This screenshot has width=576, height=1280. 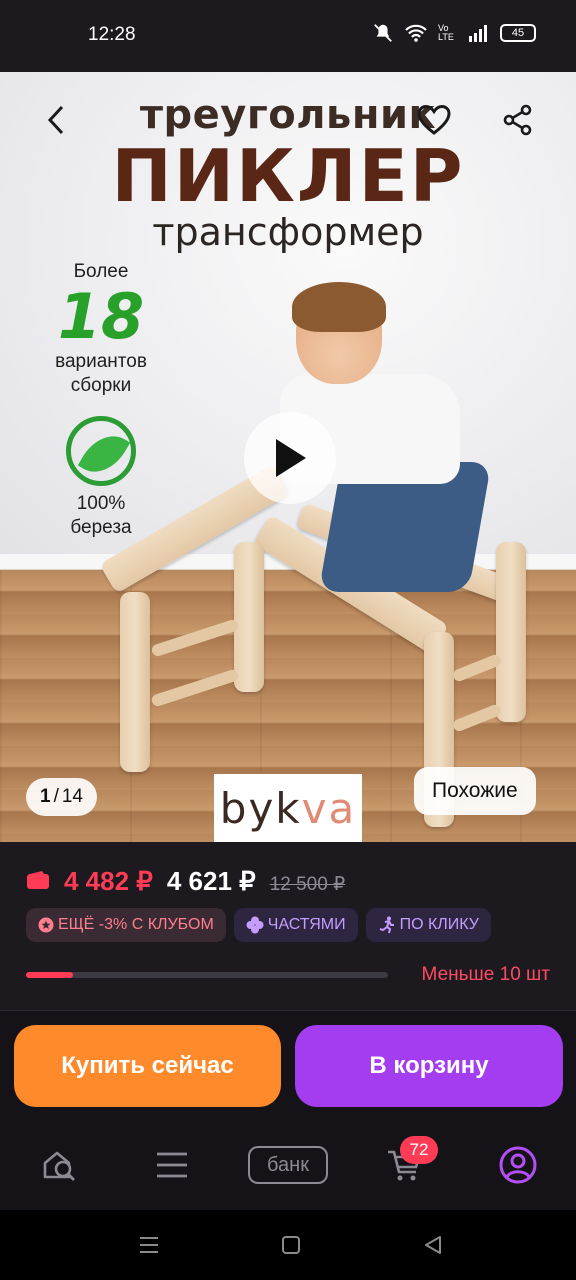 I want to click on status-bar: 12:28 Vo LTE 45, so click(x=288, y=36).